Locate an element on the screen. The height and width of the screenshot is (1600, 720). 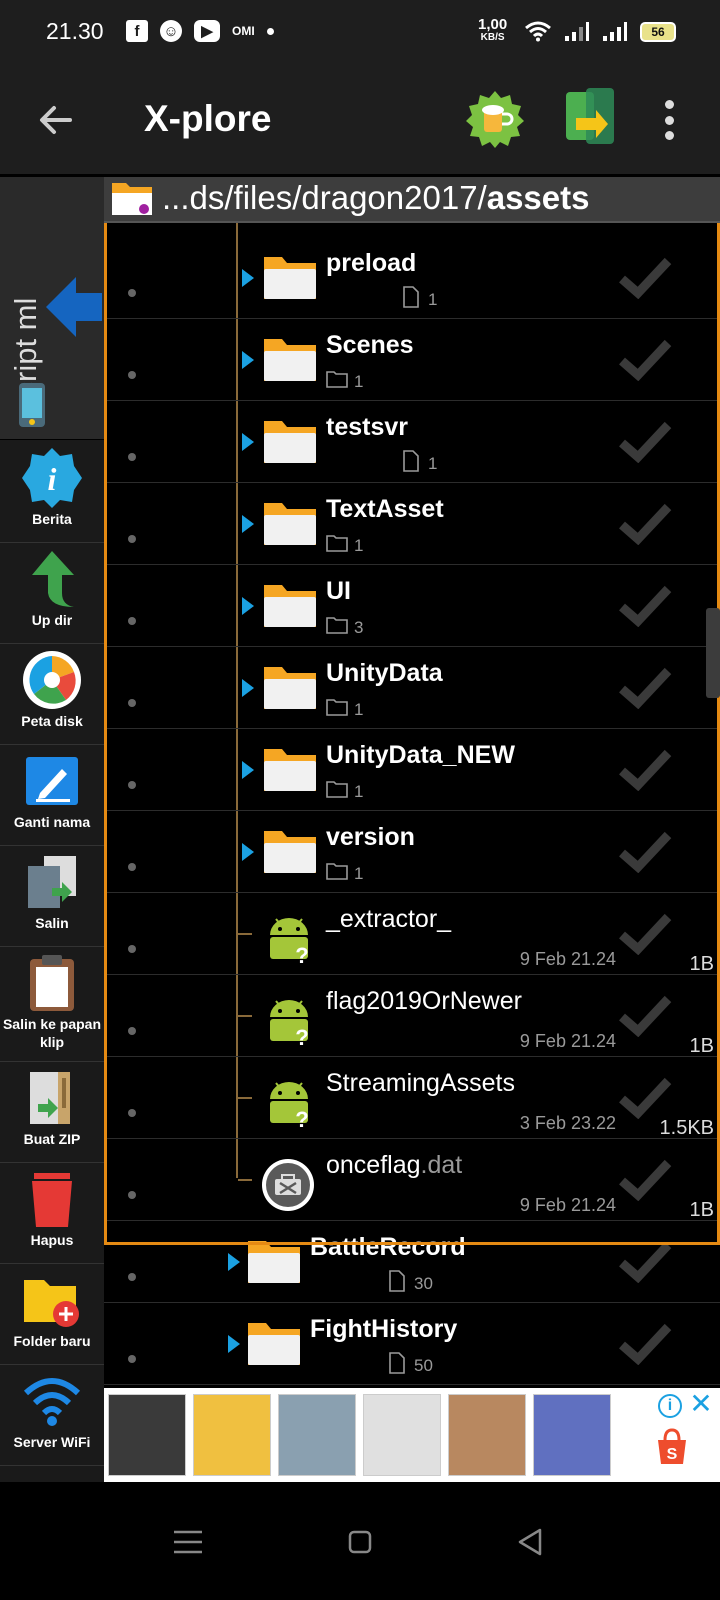
ad-close-icon: ✕ is located at coordinates (701, 1404).